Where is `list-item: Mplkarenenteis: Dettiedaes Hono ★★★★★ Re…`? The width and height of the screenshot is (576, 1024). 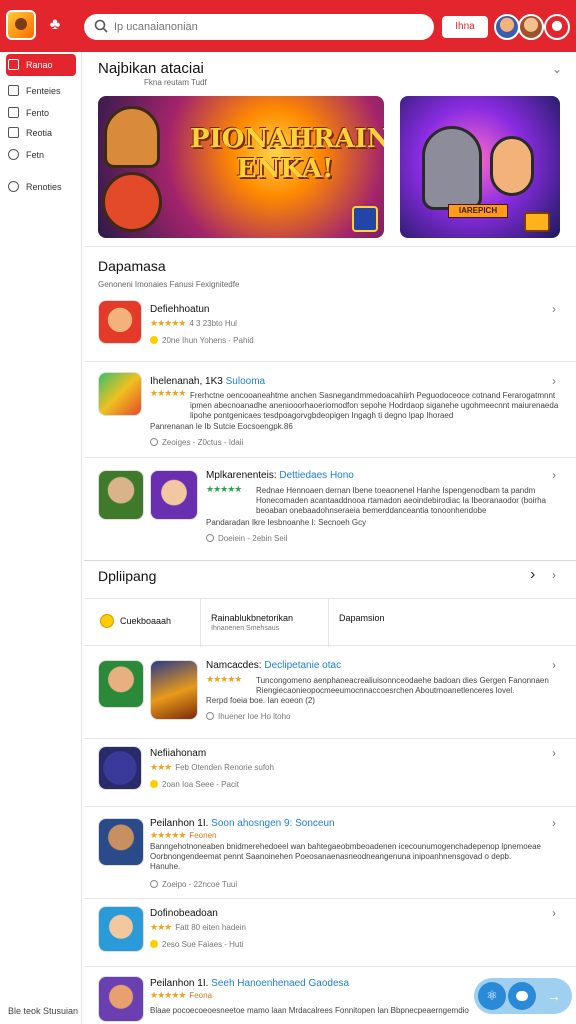
list-item: Mplkarenenteis: Dettiedaes Hono ★★★★★ Re… is located at coordinates (330, 507).